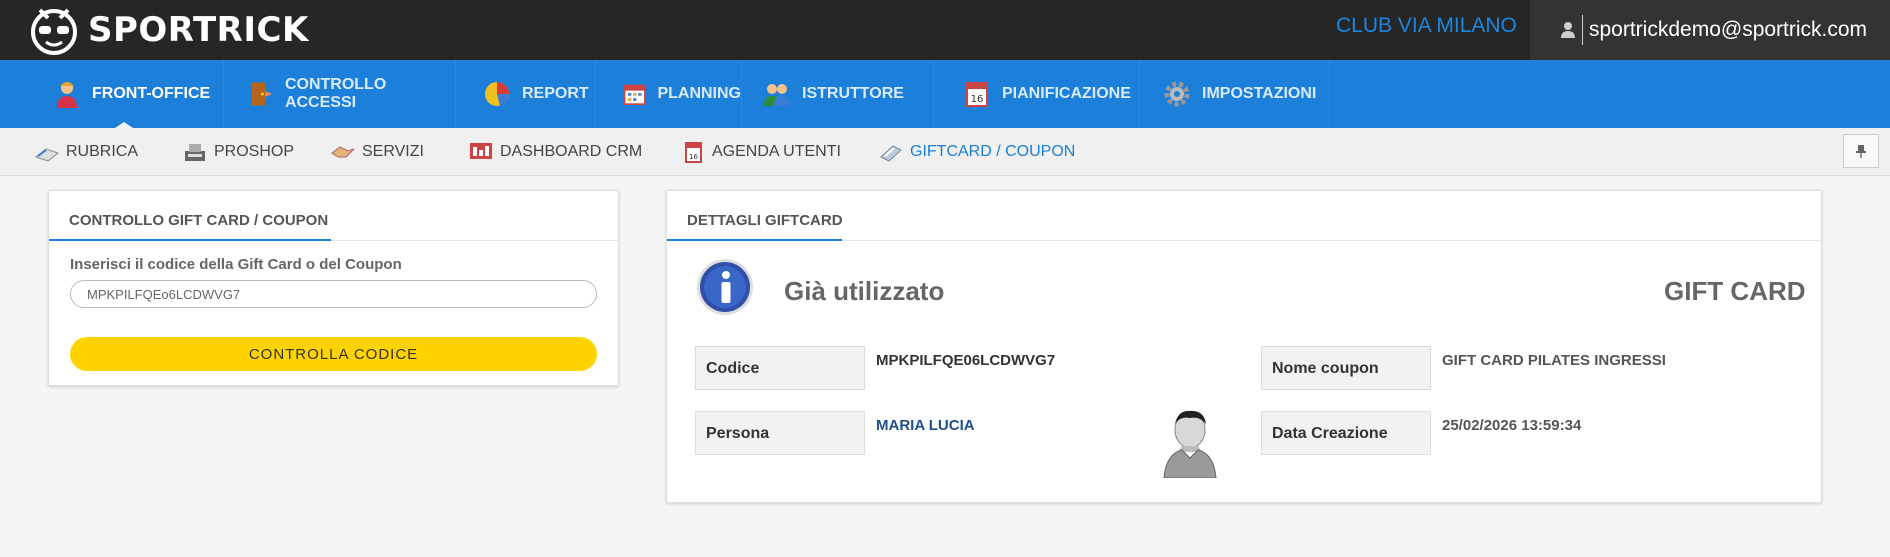 The height and width of the screenshot is (557, 1890). Describe the element at coordinates (1426, 26) in the screenshot. I see `club-selector: CLUB VIA MILANO` at that location.